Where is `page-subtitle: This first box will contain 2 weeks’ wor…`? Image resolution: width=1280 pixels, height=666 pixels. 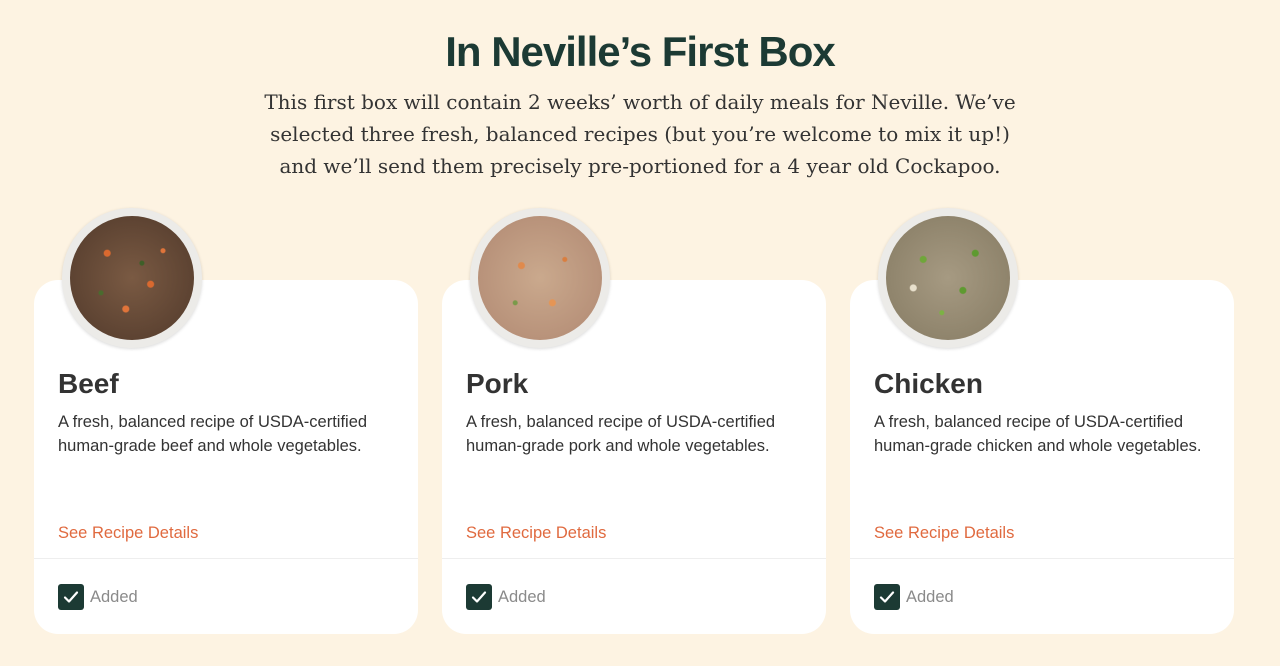 page-subtitle: This first box will contain 2 weeks’ wor… is located at coordinates (640, 134).